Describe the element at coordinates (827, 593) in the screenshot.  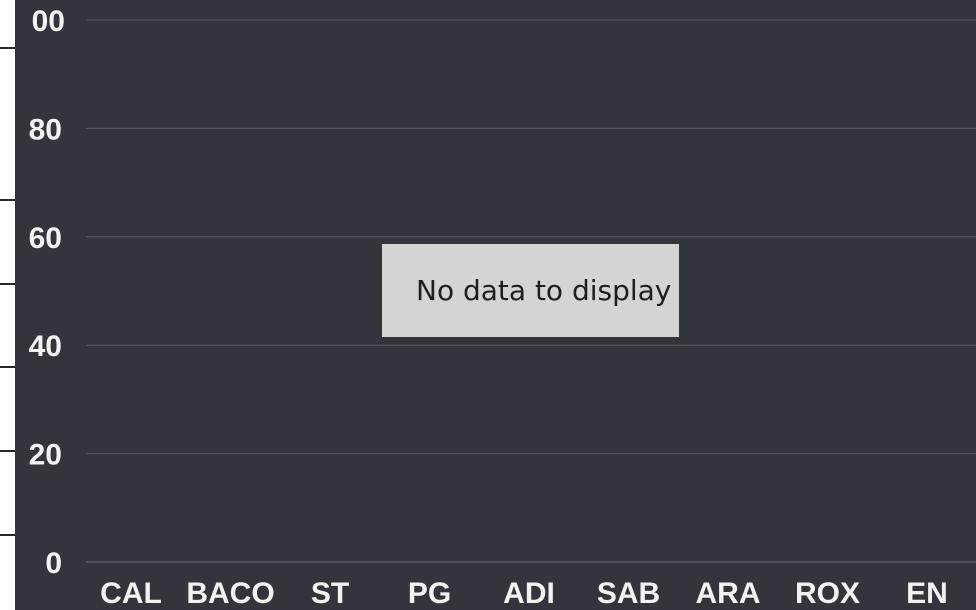
I see `x-tick-label: ROX` at that location.